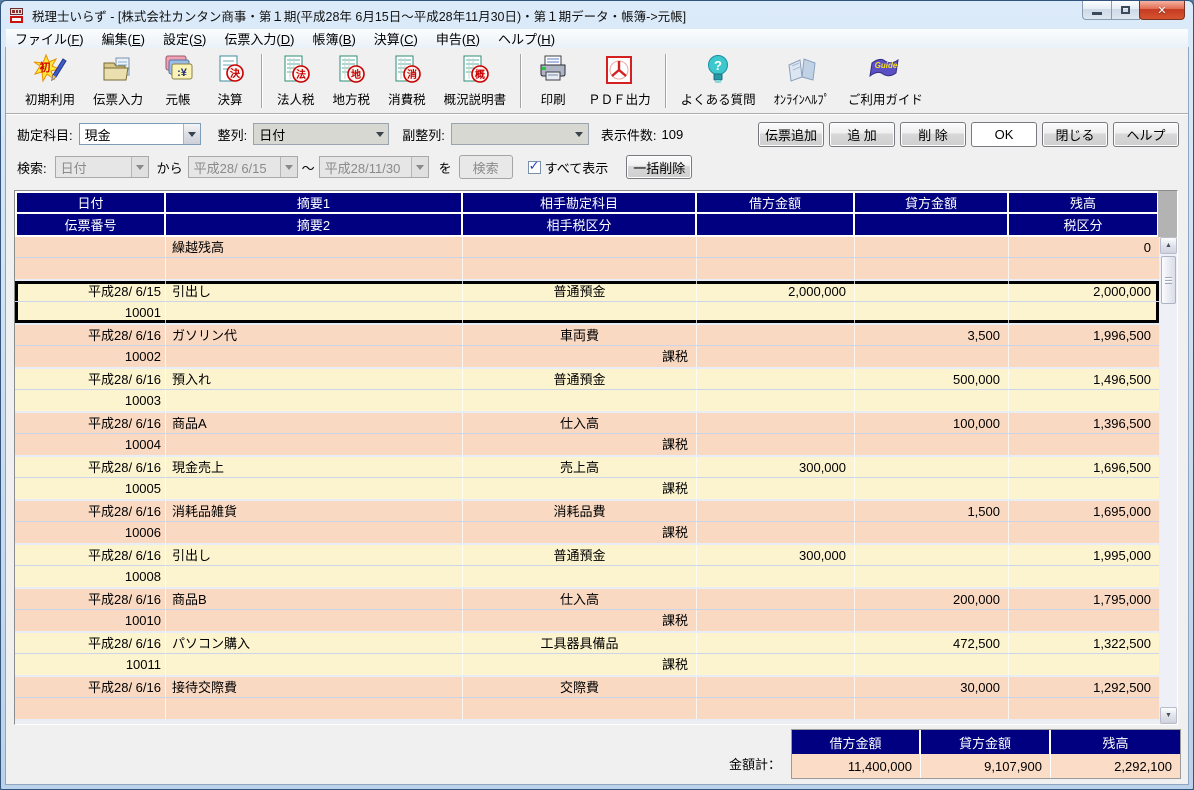 The height and width of the screenshot is (790, 1194). I want to click on toolbar-button-online-help: ｵﾝﾗｲﾝﾍﾙﾌﾟ, so click(802, 81).